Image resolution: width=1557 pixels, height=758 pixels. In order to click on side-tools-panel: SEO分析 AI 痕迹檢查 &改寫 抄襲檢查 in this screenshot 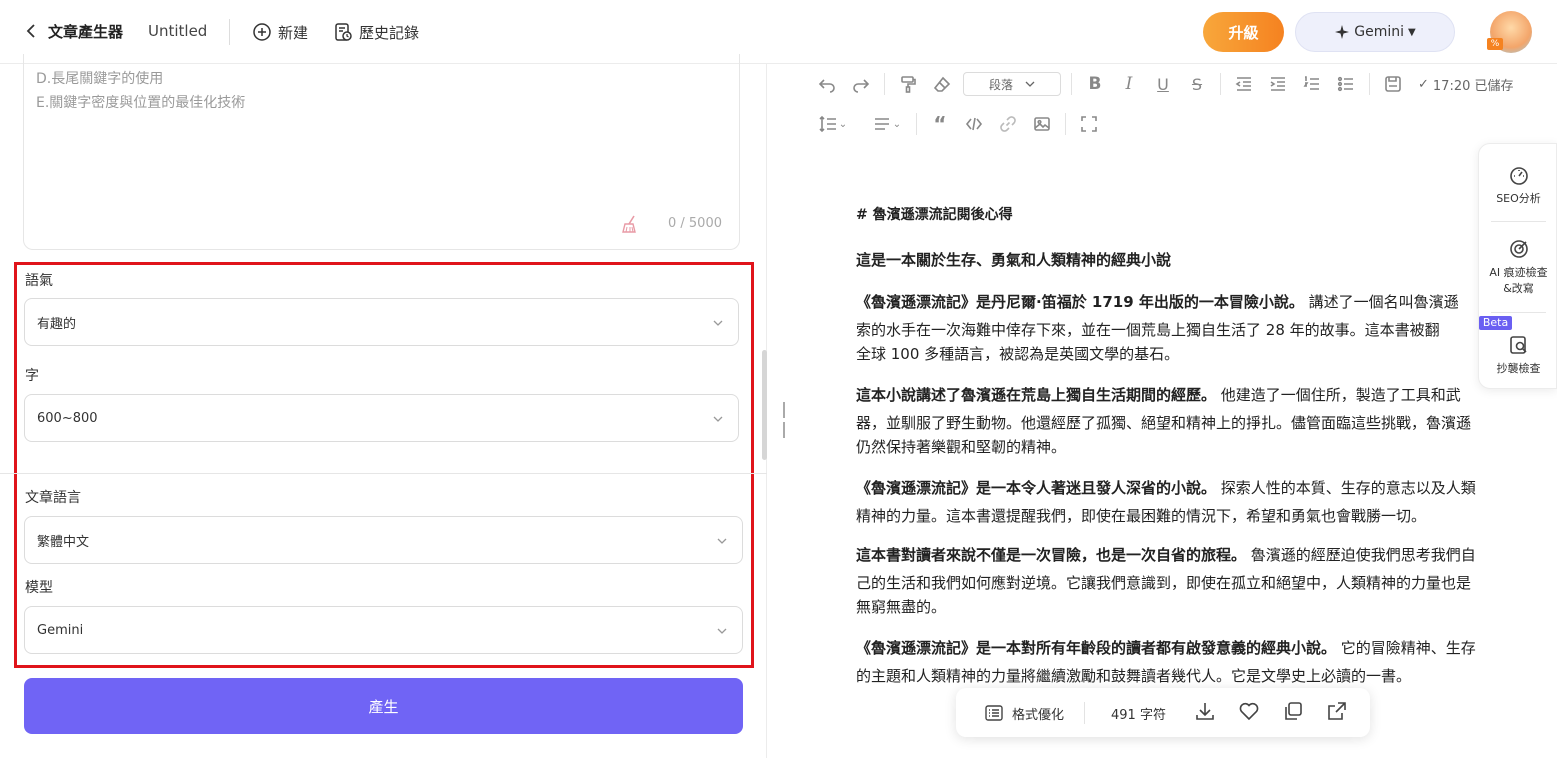, I will do `click(1517, 266)`.